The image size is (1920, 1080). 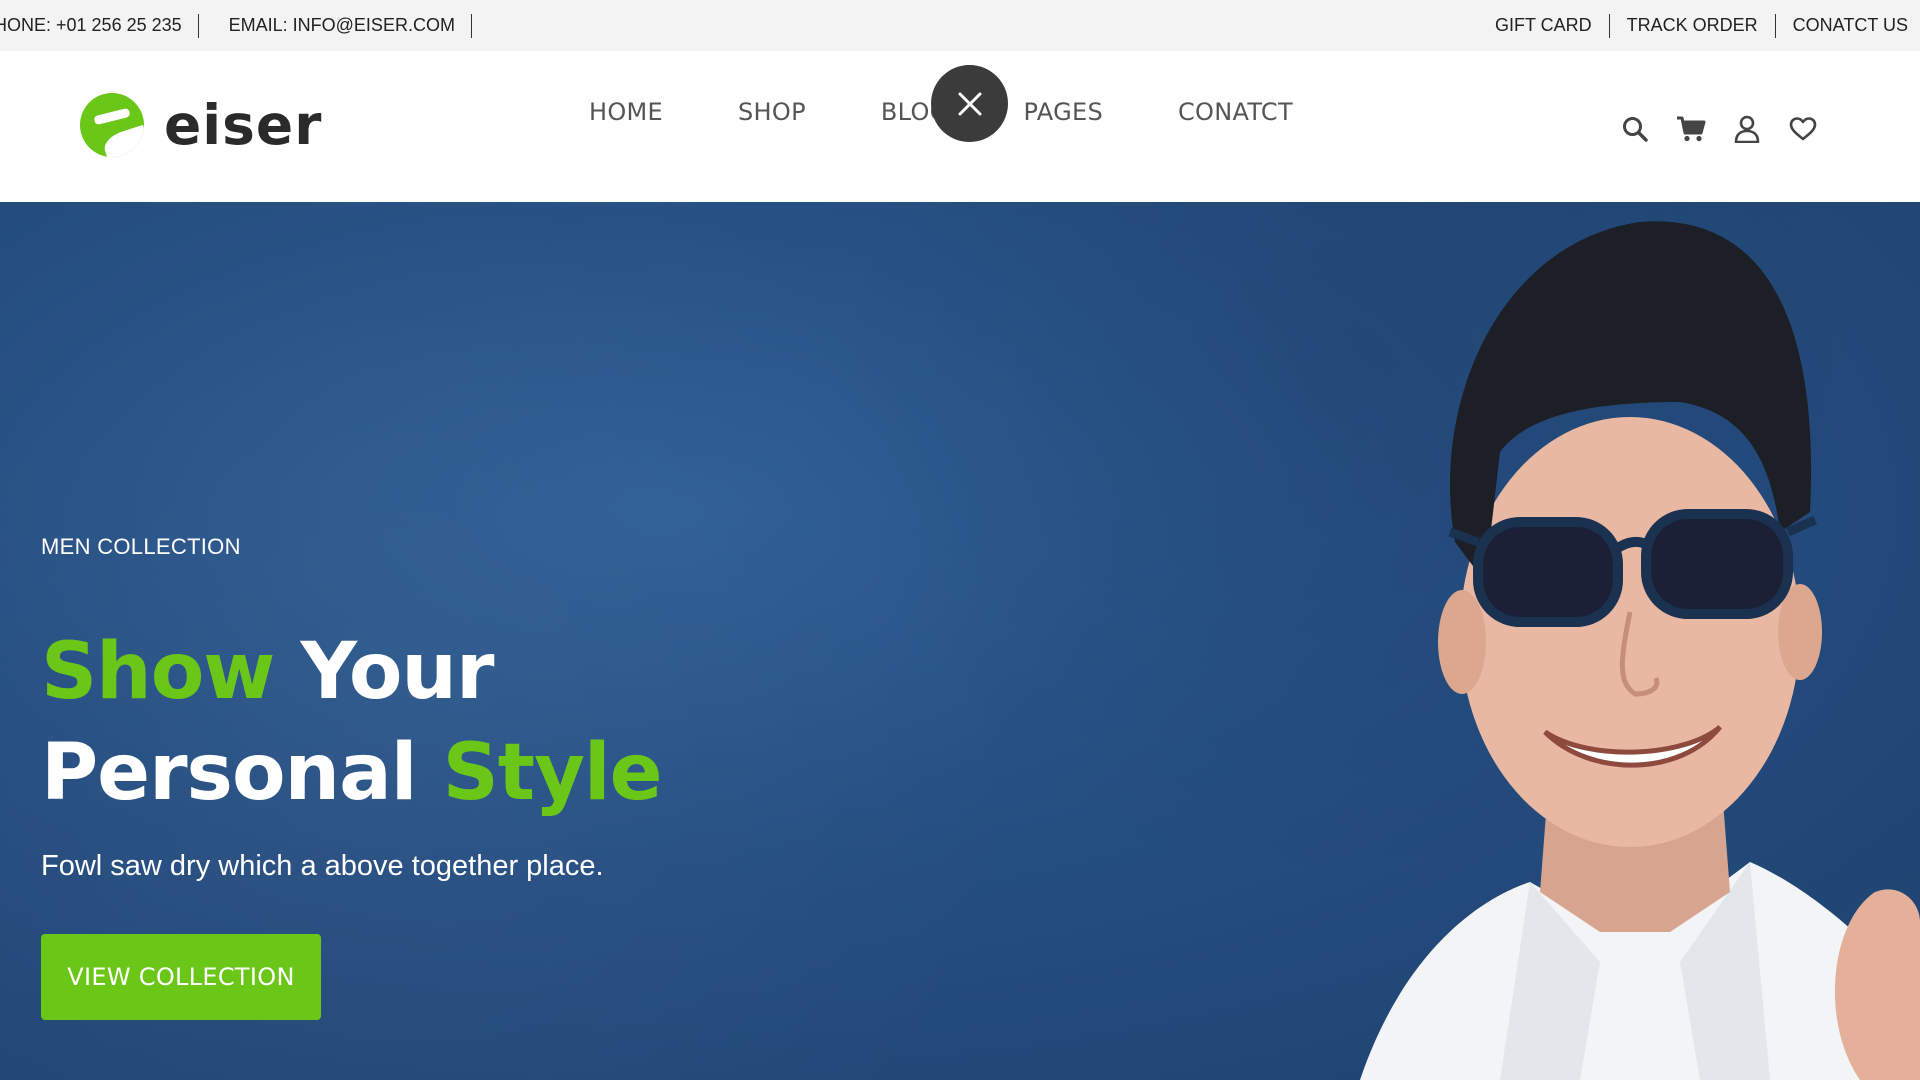 What do you see at coordinates (1235, 112) in the screenshot?
I see `nav-item-contact: CONATCT` at bounding box center [1235, 112].